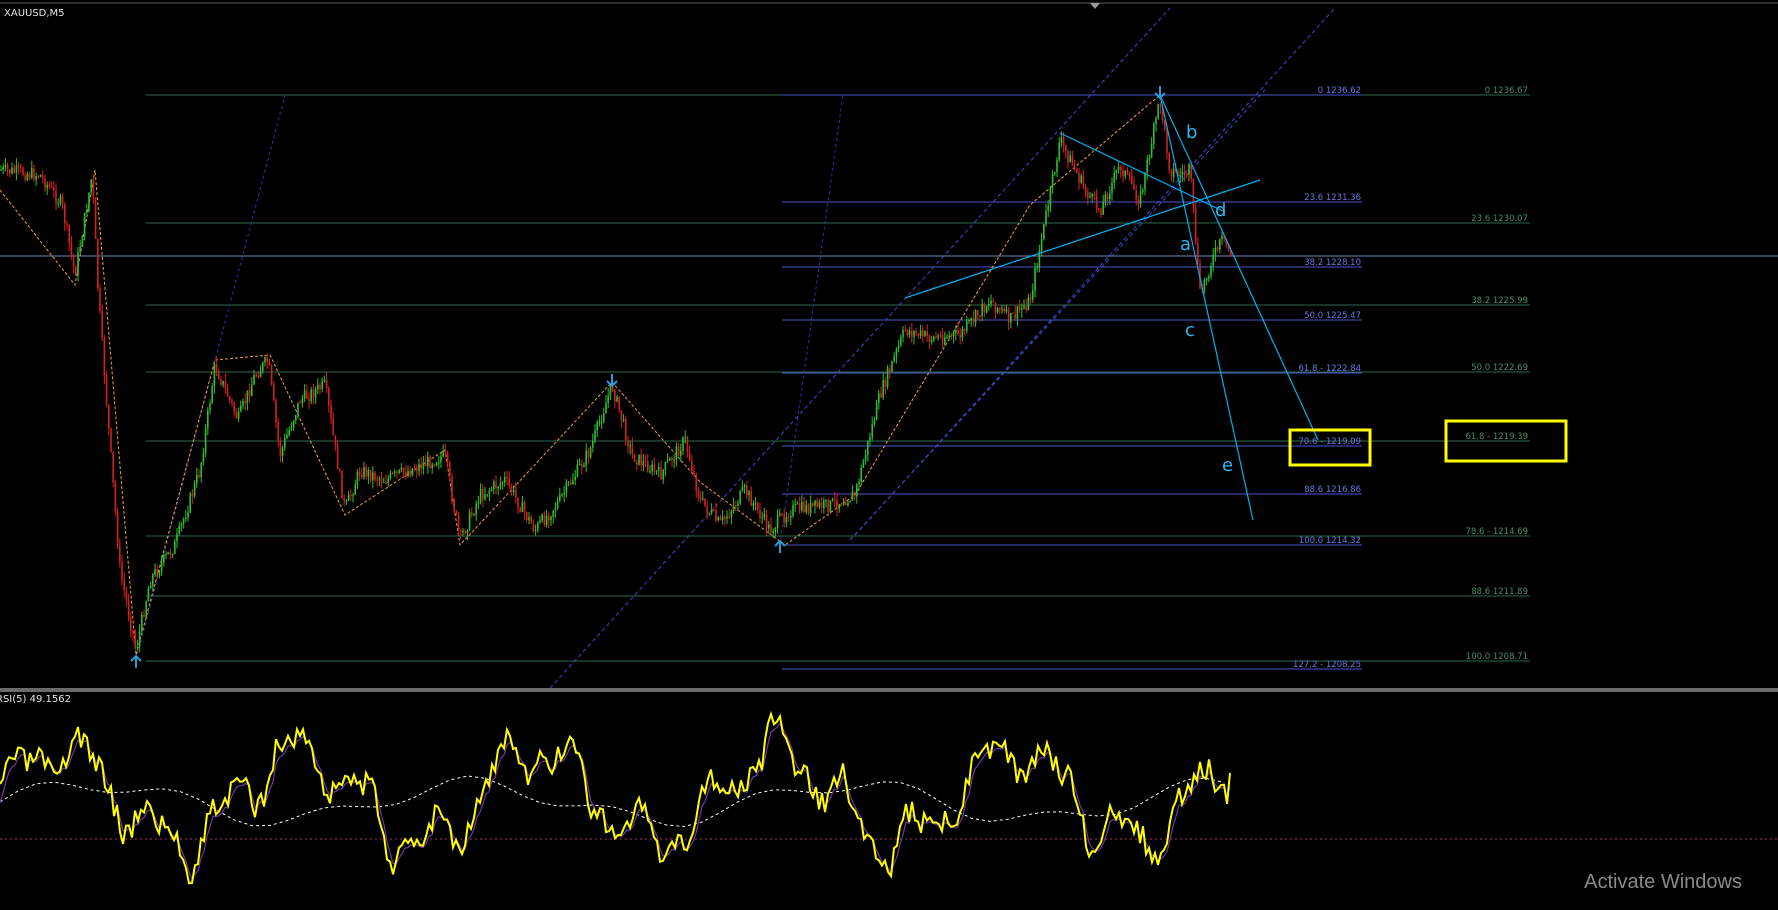  Describe the element at coordinates (1329, 369) in the screenshot. I see `fibo-mid-label-4: 61.8 - 1222.84` at that location.